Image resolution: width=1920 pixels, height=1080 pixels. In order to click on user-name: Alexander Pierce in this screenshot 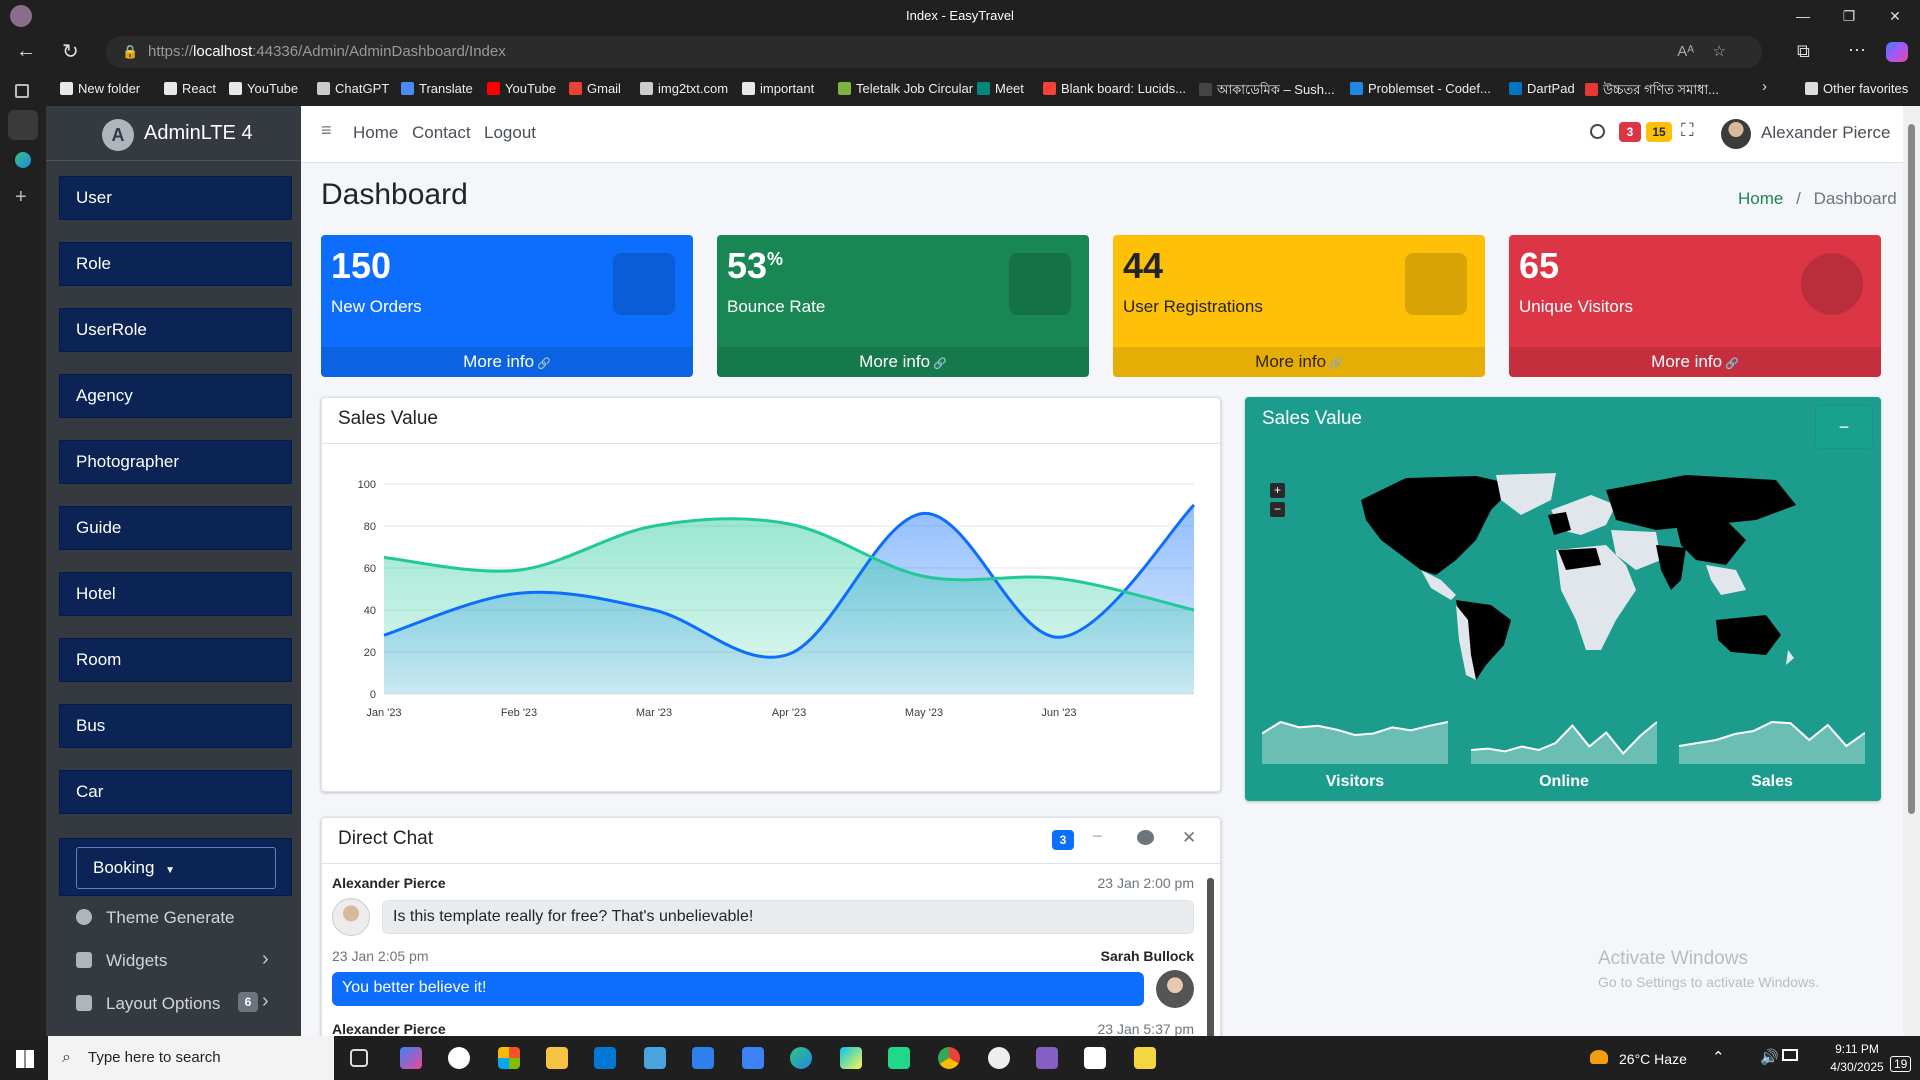, I will do `click(1825, 133)`.